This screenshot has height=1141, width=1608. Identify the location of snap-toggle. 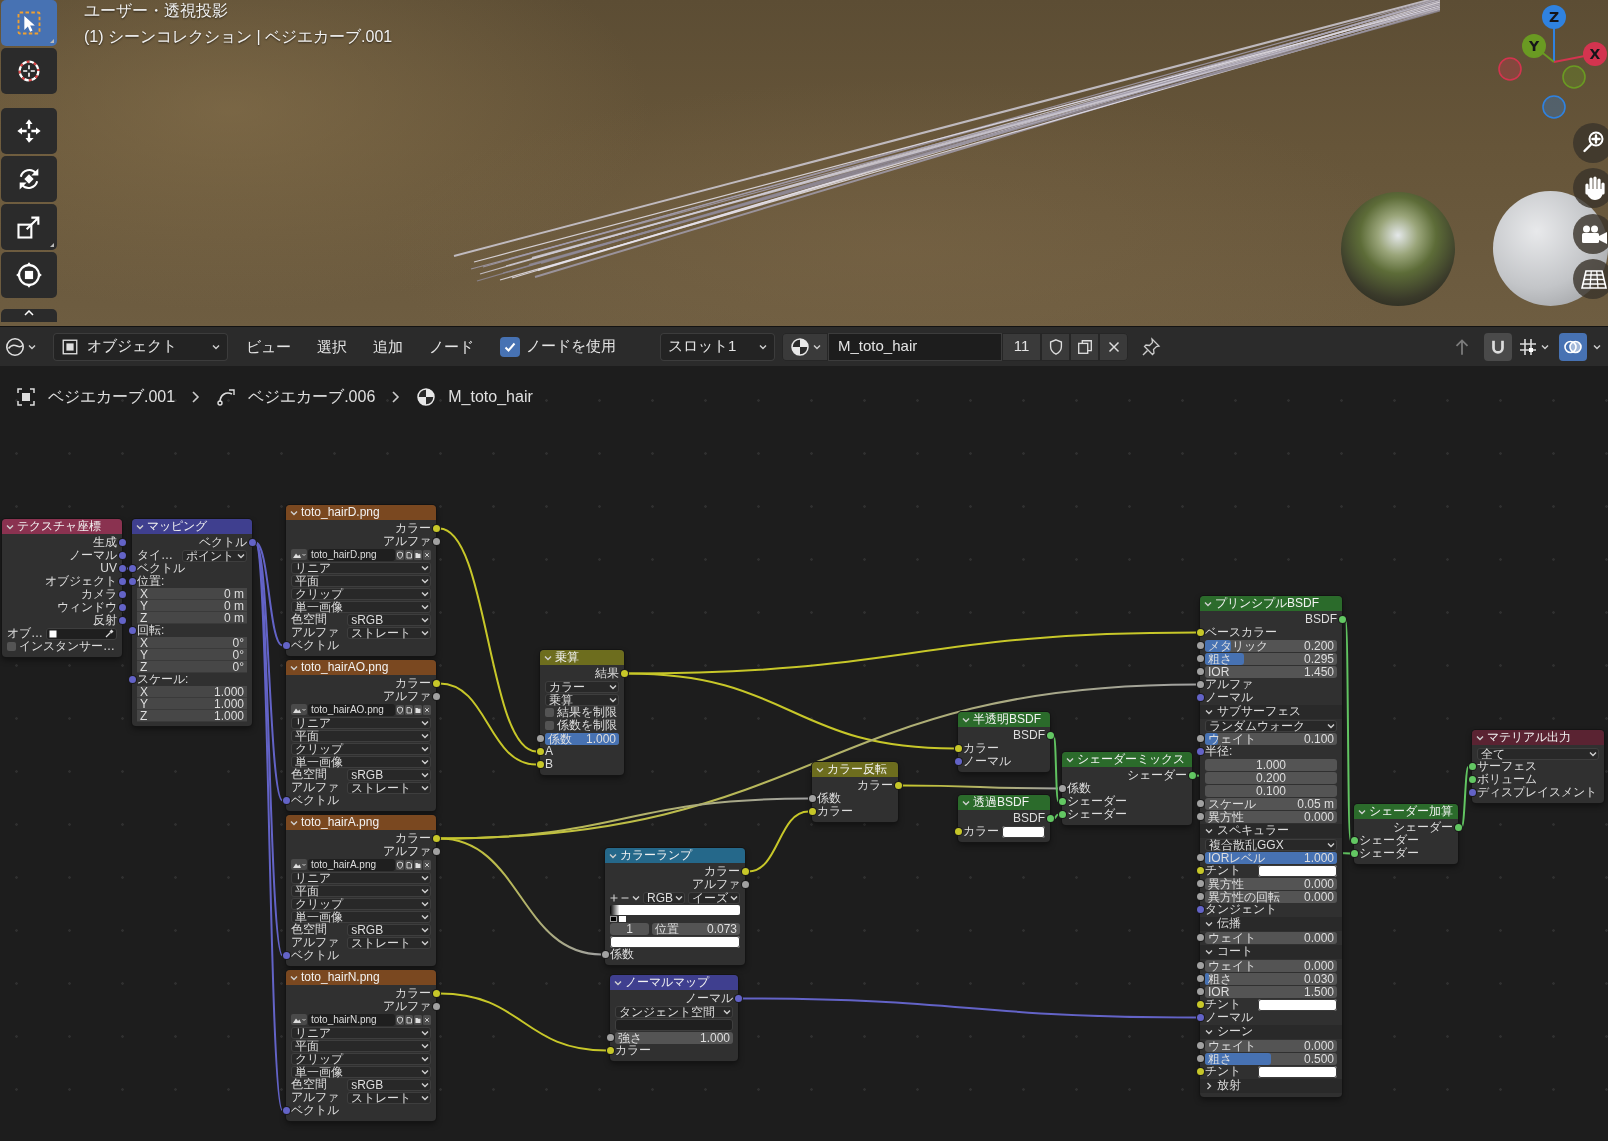
(1498, 346).